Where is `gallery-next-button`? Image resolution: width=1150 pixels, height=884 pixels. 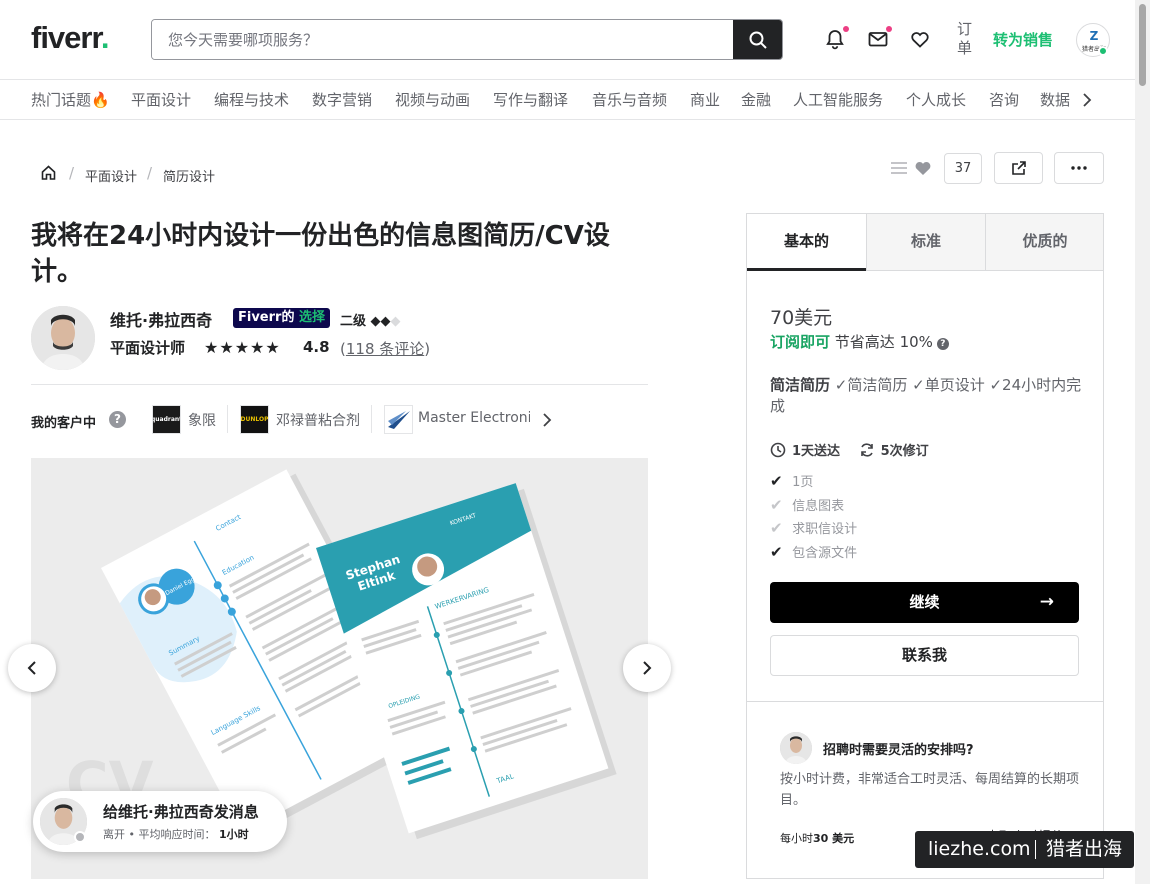
gallery-next-button is located at coordinates (647, 668).